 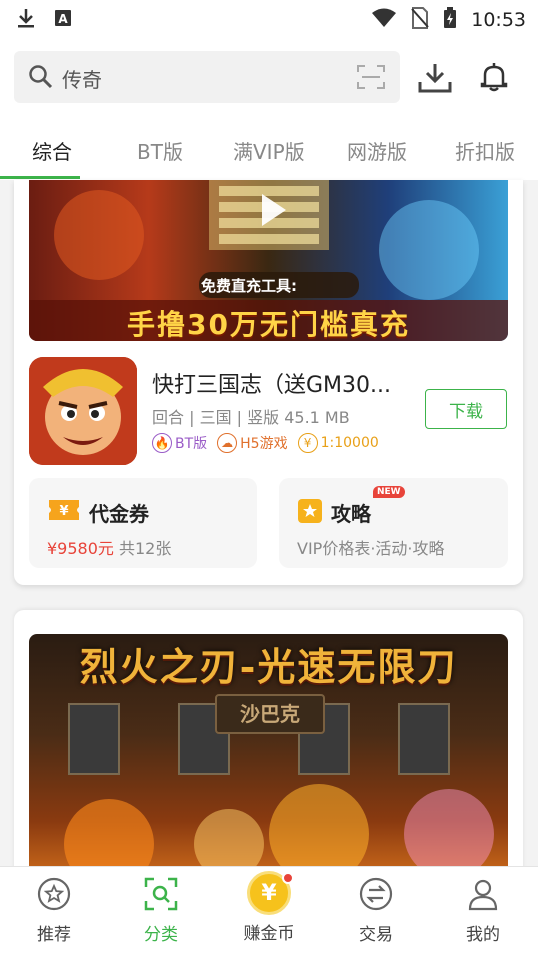 What do you see at coordinates (268, 260) in the screenshot?
I see `game-video-banner: 免费直充工具: 手撸30万无门槛真充` at bounding box center [268, 260].